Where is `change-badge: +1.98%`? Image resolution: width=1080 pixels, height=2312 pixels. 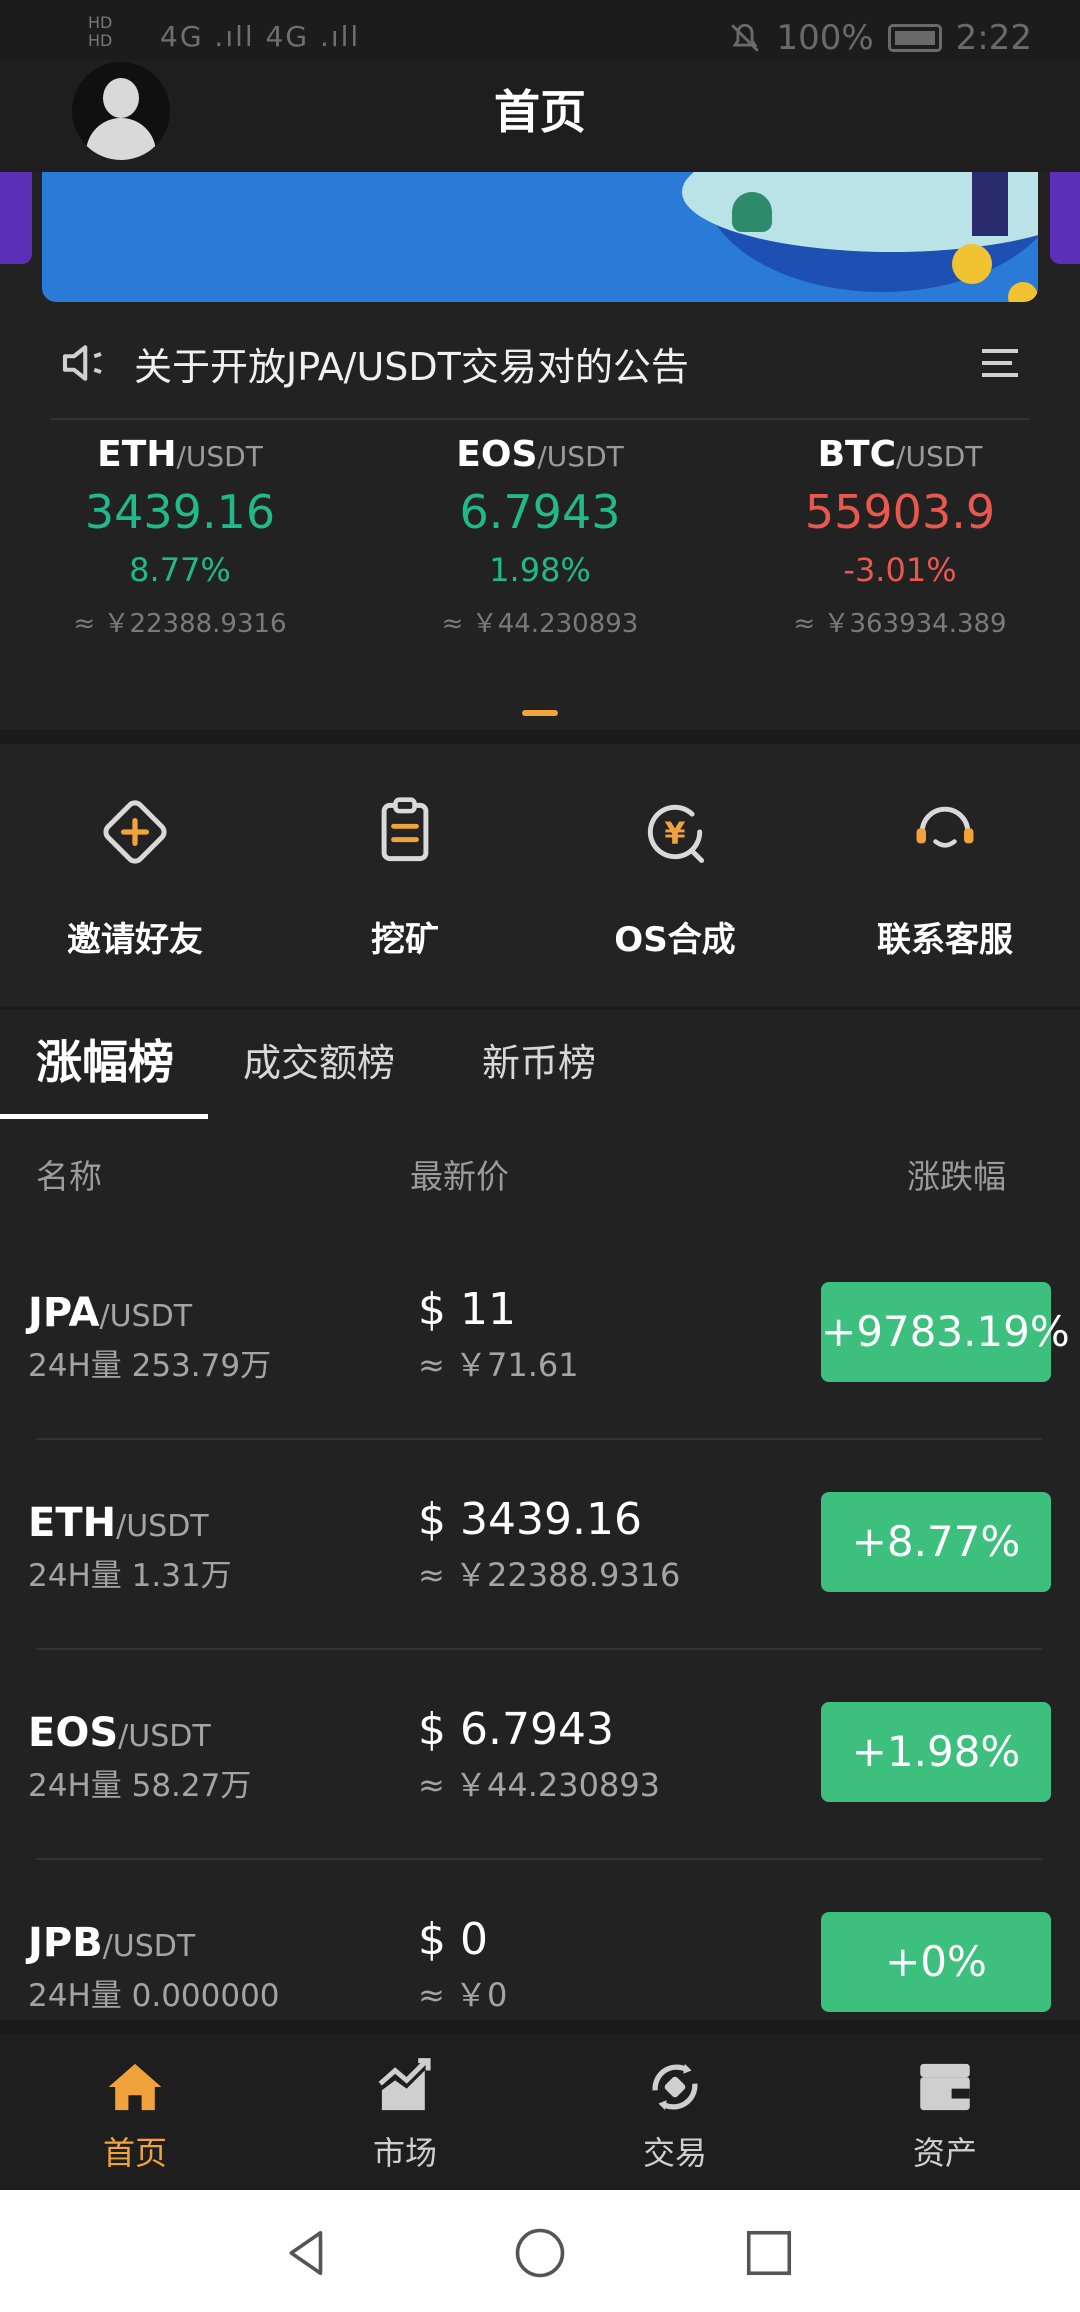 change-badge: +1.98% is located at coordinates (936, 1752).